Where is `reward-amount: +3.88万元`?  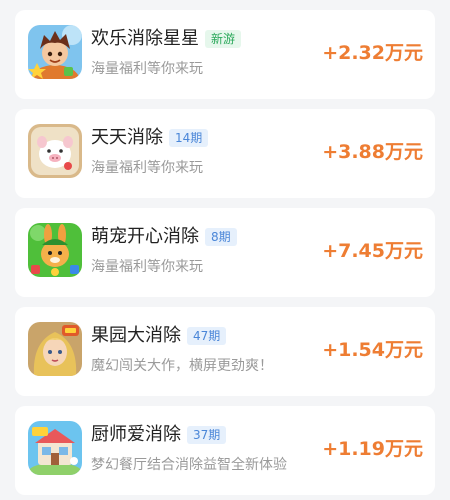
reward-amount: +3.88万元 is located at coordinates (372, 152).